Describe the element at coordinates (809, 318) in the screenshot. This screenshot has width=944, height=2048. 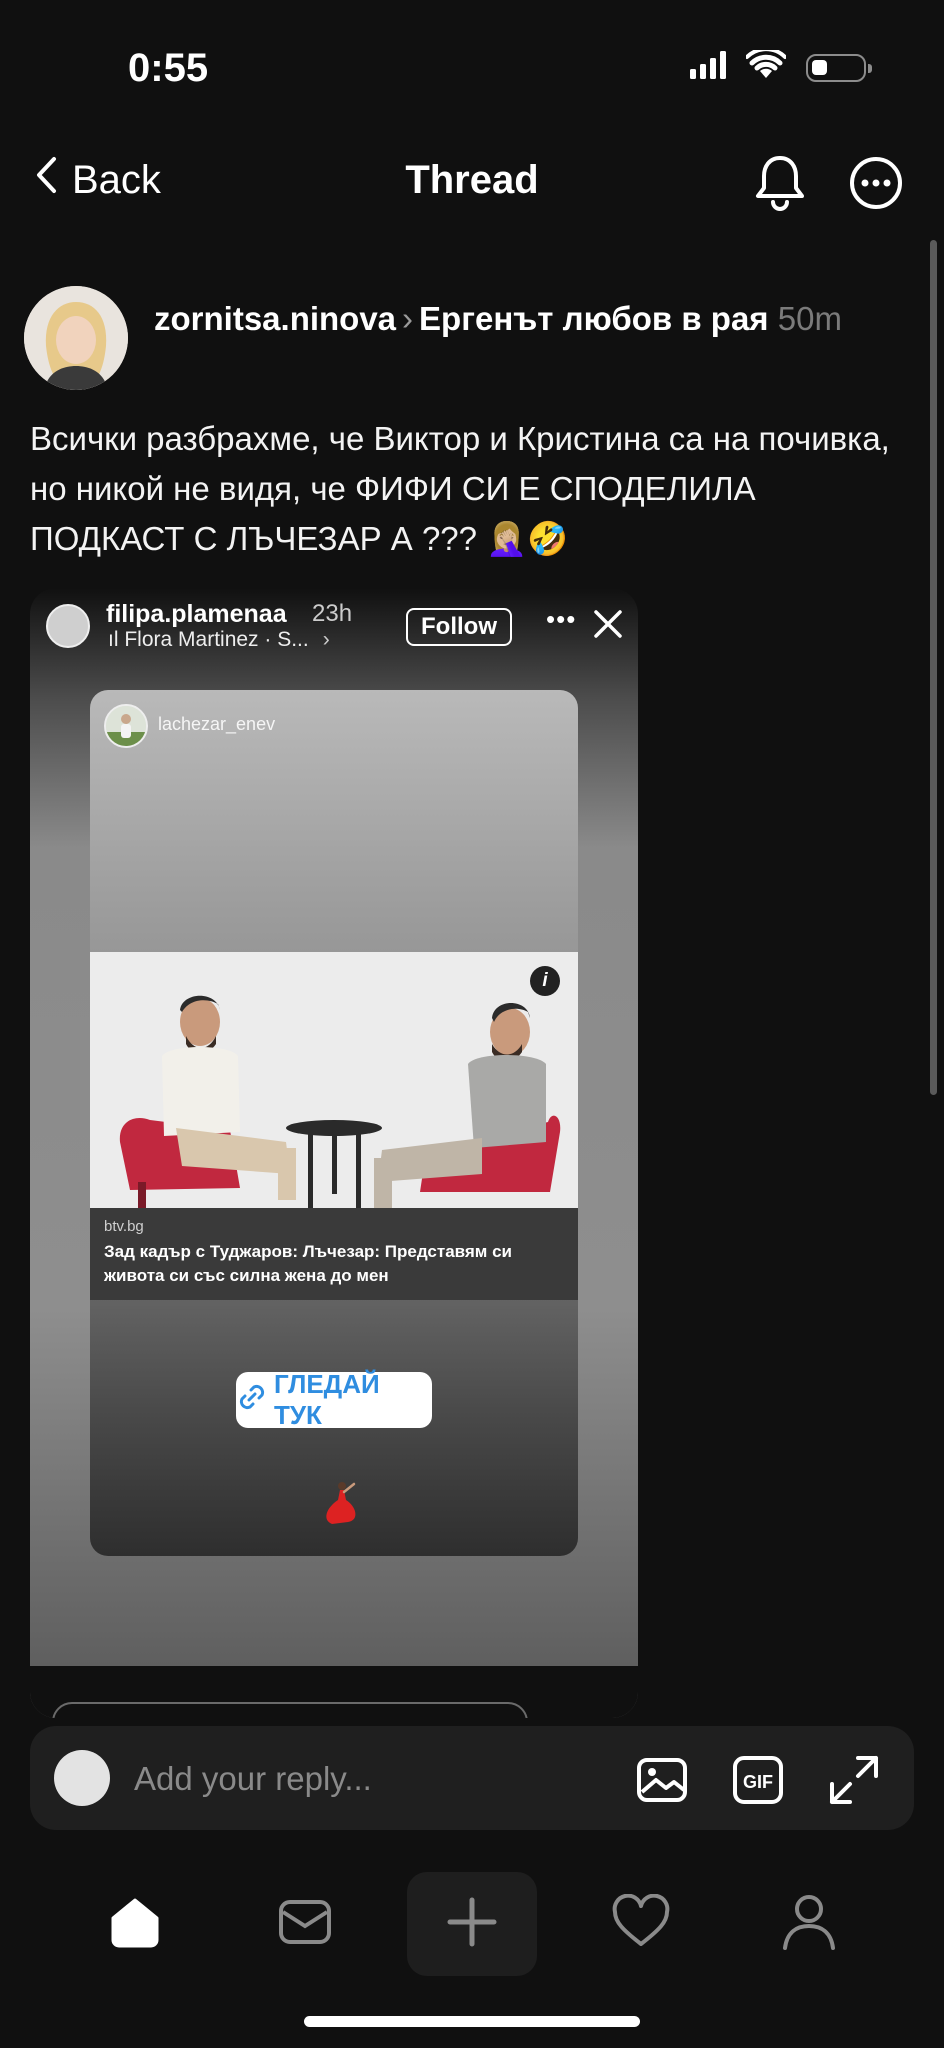
I see `post-time: 50m` at that location.